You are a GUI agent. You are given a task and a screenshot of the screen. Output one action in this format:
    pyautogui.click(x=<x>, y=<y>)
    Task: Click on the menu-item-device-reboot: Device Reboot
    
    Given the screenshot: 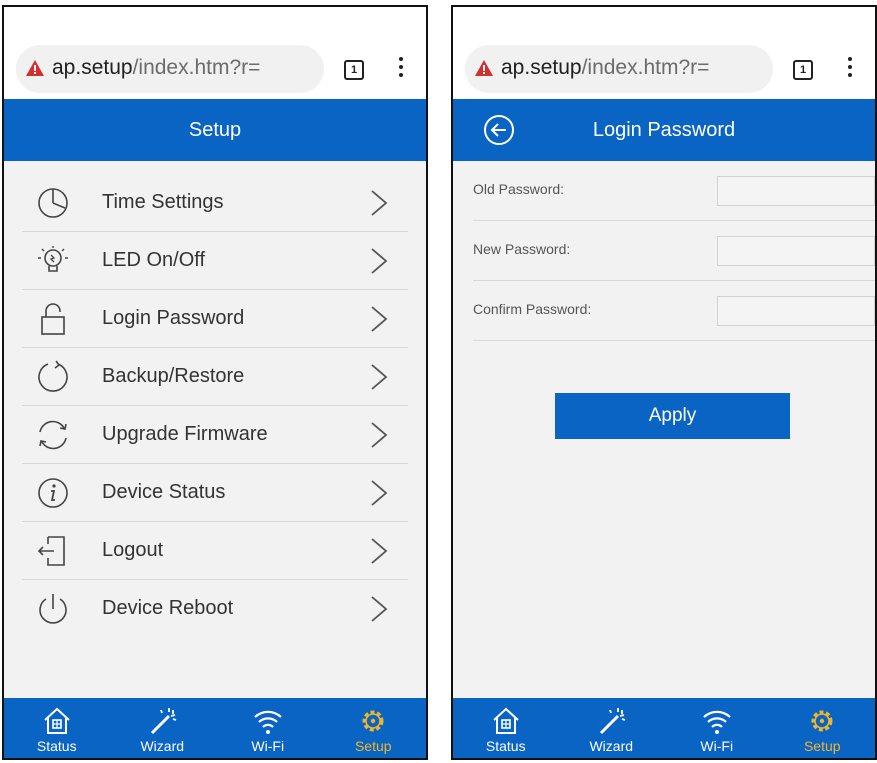 What is the action you would take?
    pyautogui.click(x=215, y=608)
    